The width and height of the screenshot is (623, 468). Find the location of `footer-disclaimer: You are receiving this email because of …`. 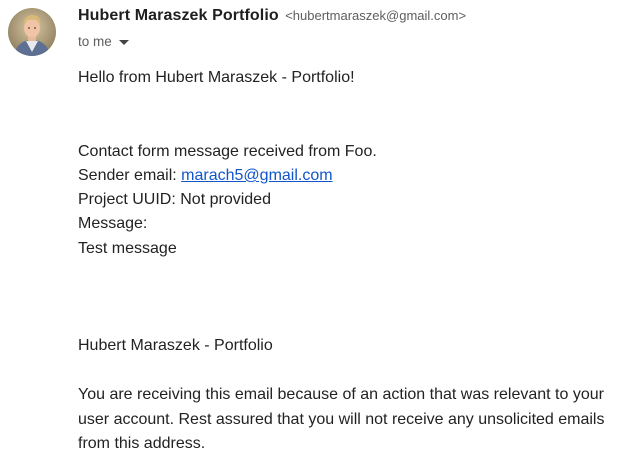

footer-disclaimer: You are receiving this email because of … is located at coordinates (341, 419).